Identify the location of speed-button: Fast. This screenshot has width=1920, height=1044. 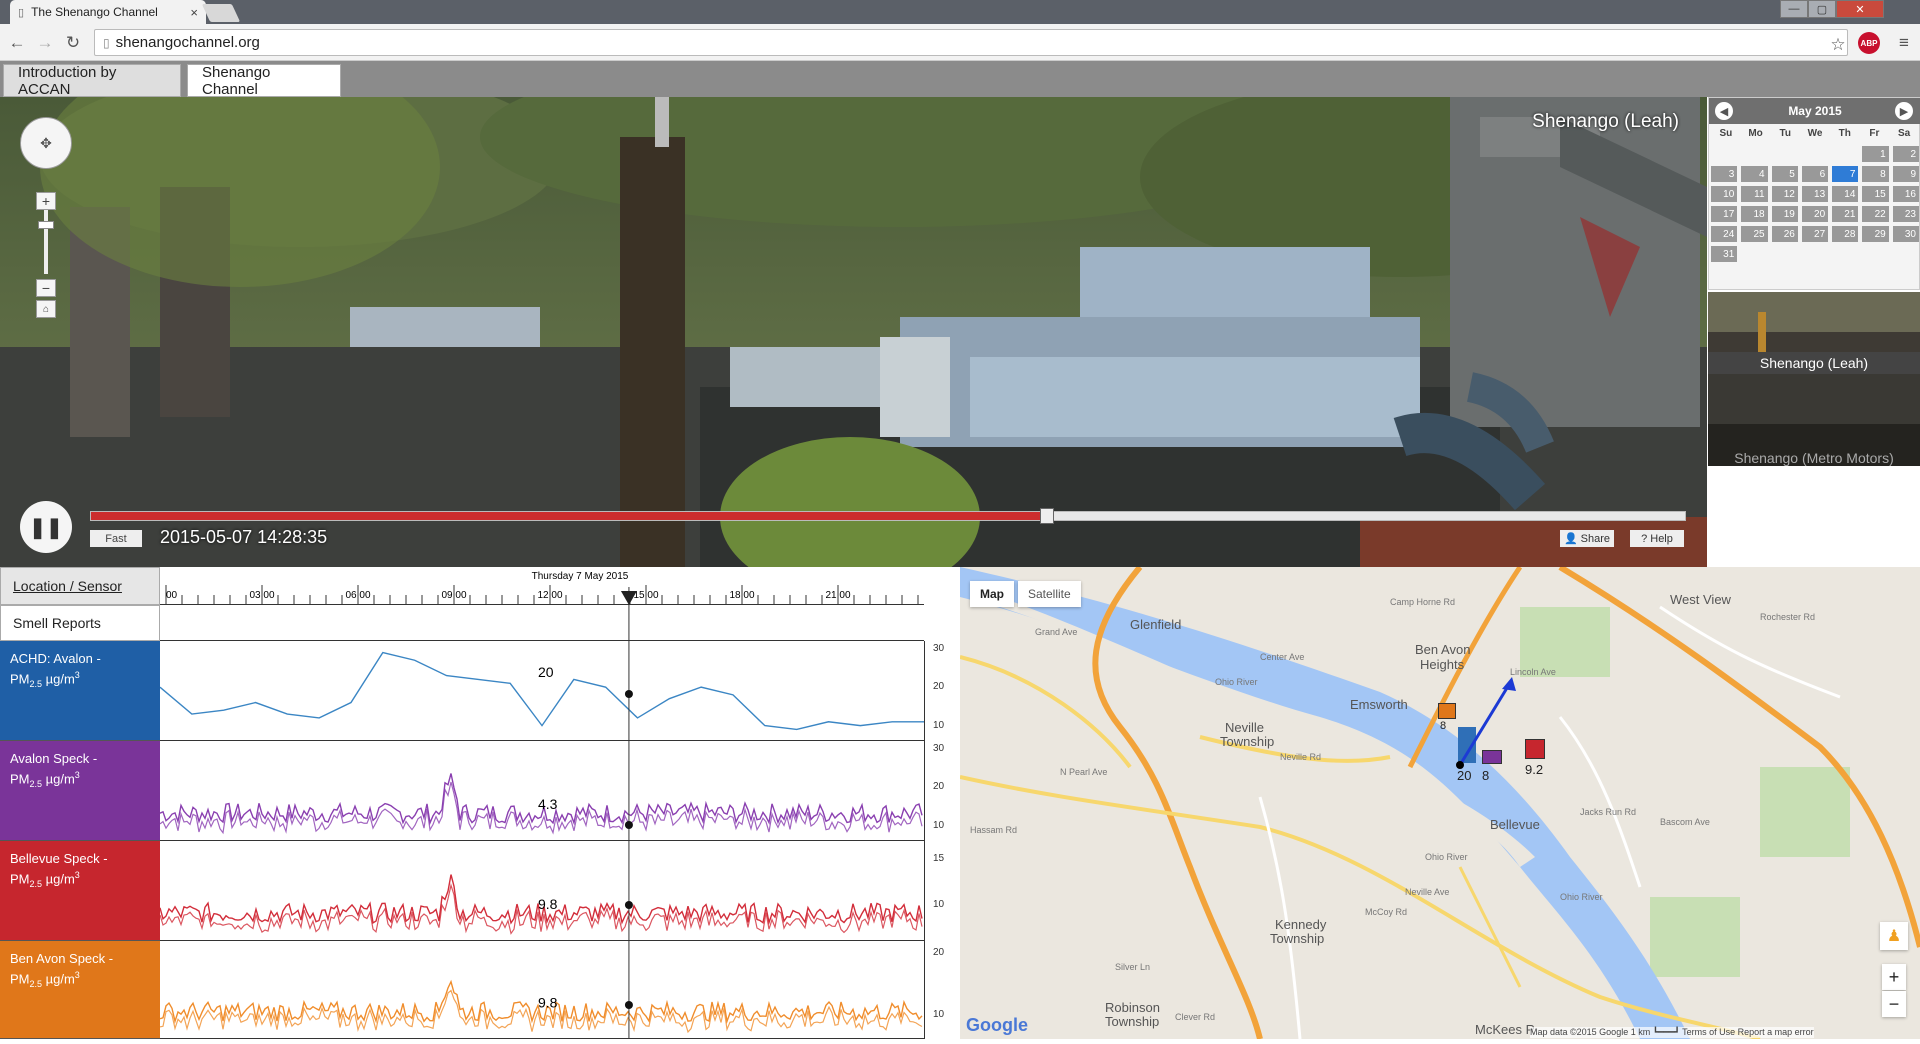
(116, 538).